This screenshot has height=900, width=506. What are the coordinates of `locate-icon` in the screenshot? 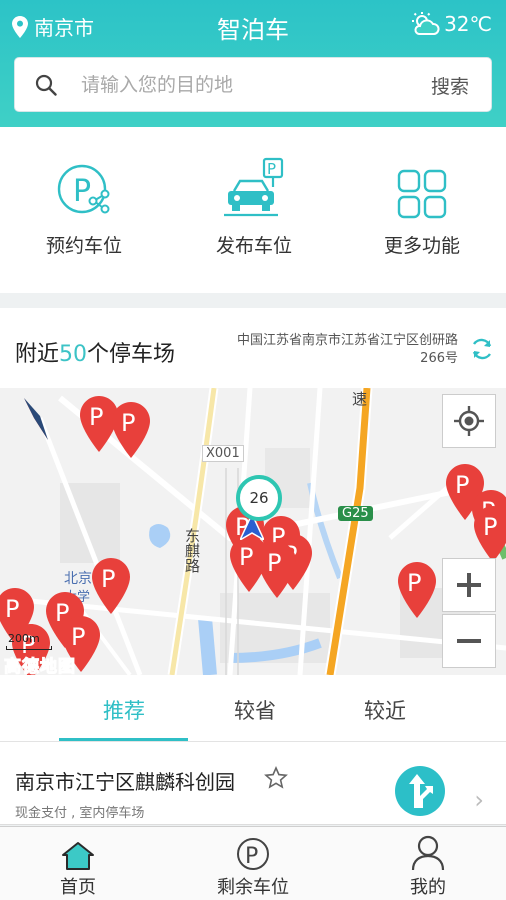 It's located at (469, 421).